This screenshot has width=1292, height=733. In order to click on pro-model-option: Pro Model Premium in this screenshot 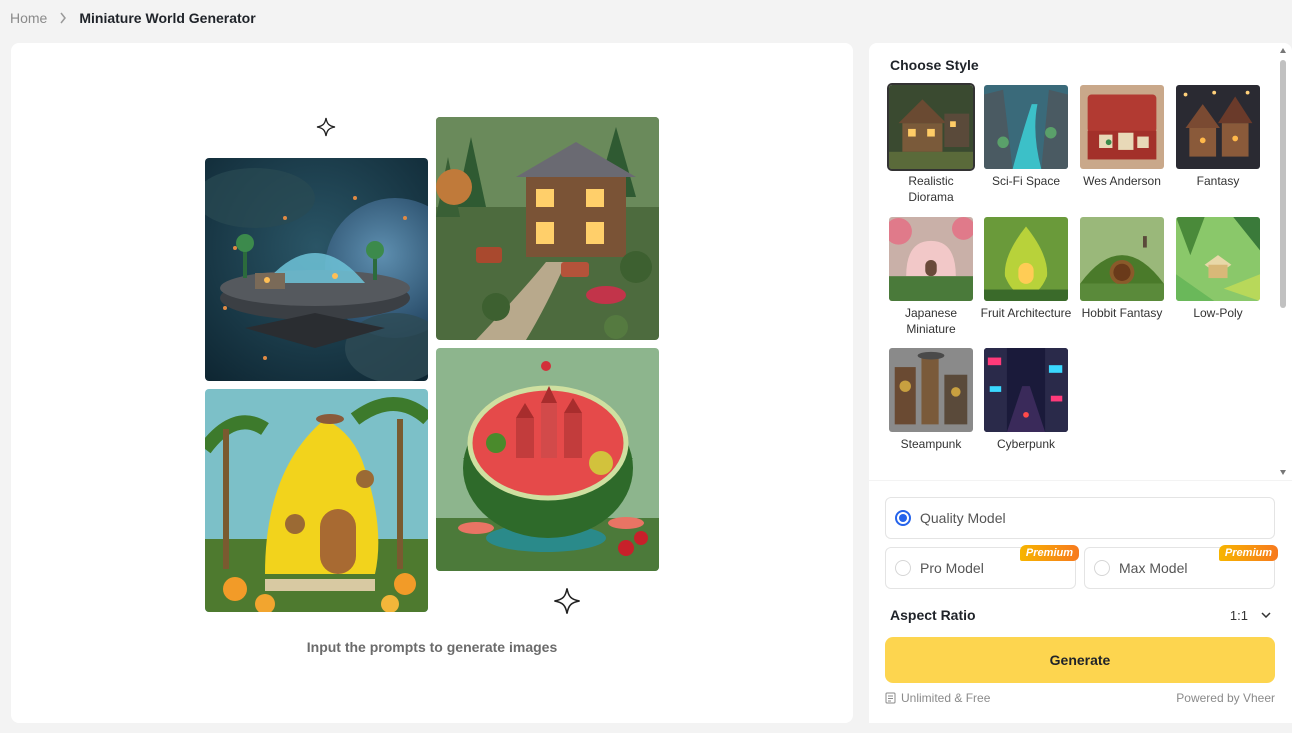, I will do `click(982, 567)`.